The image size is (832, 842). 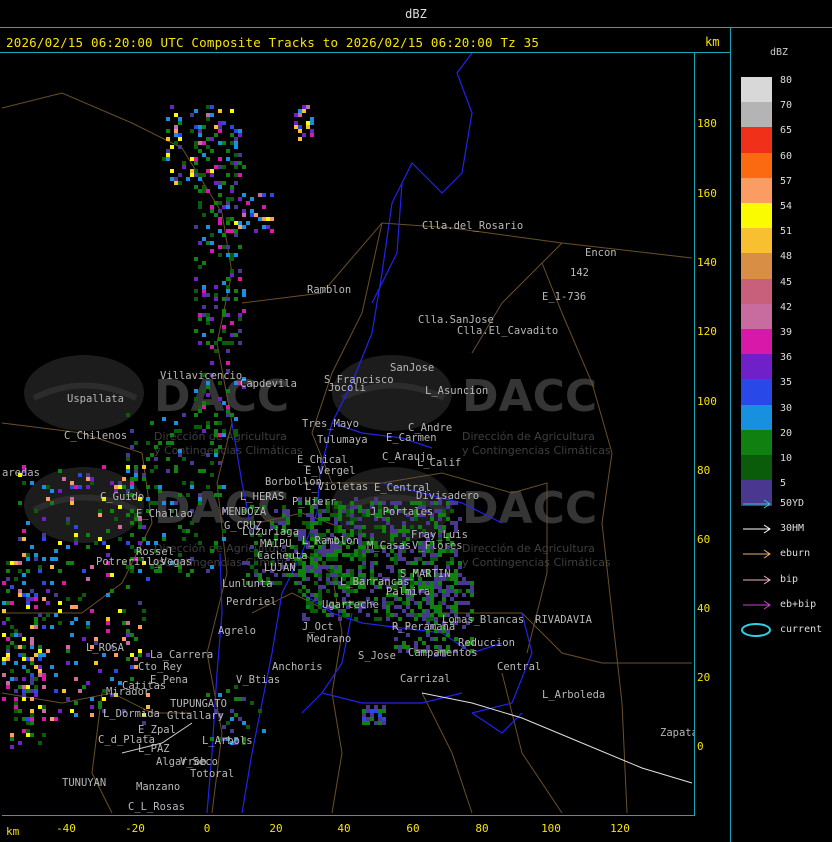 What do you see at coordinates (704, 677) in the screenshot?
I see `y-tick-label: 20` at bounding box center [704, 677].